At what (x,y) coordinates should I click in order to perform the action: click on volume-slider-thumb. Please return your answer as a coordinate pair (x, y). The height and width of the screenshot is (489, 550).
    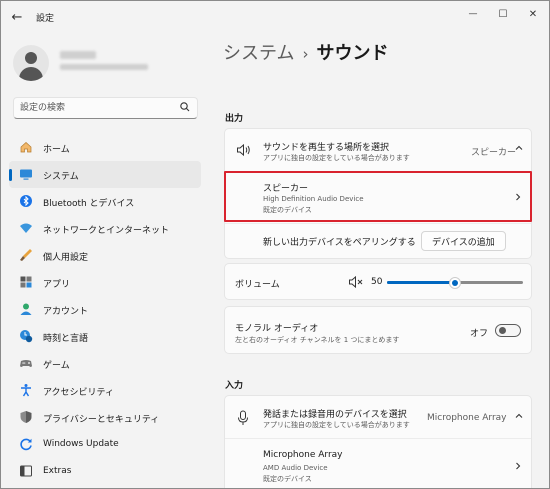
    Looking at the image, I should click on (455, 282).